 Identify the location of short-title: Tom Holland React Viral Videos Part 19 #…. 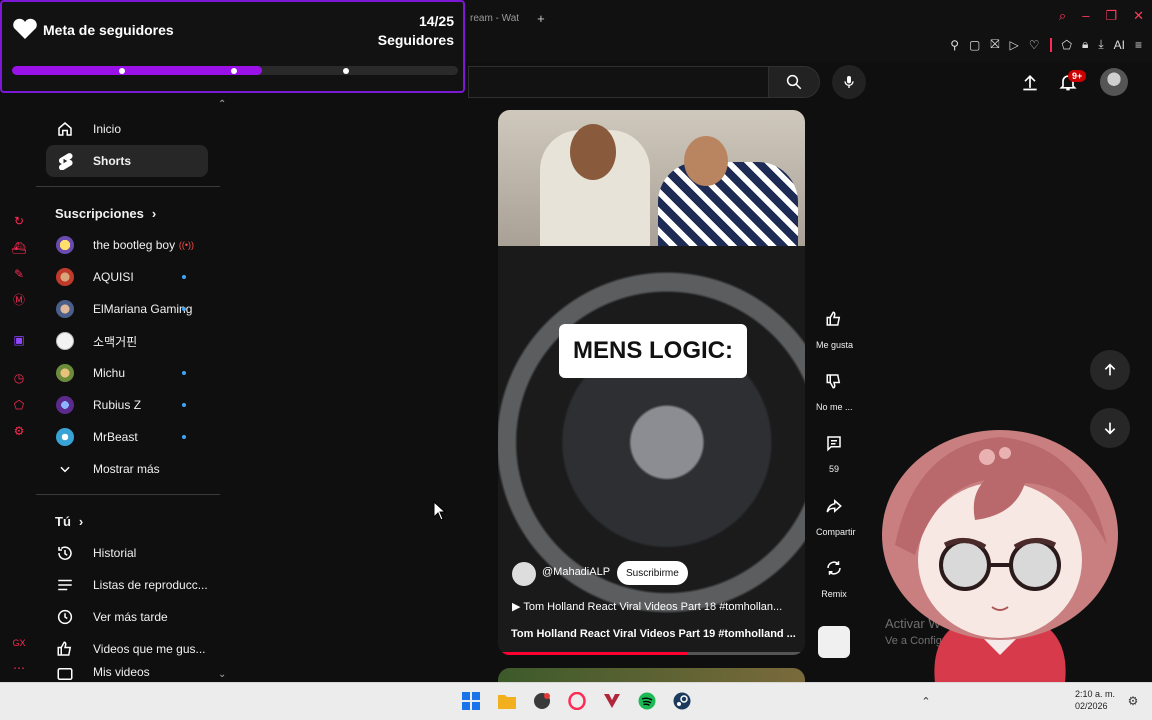
(653, 634).